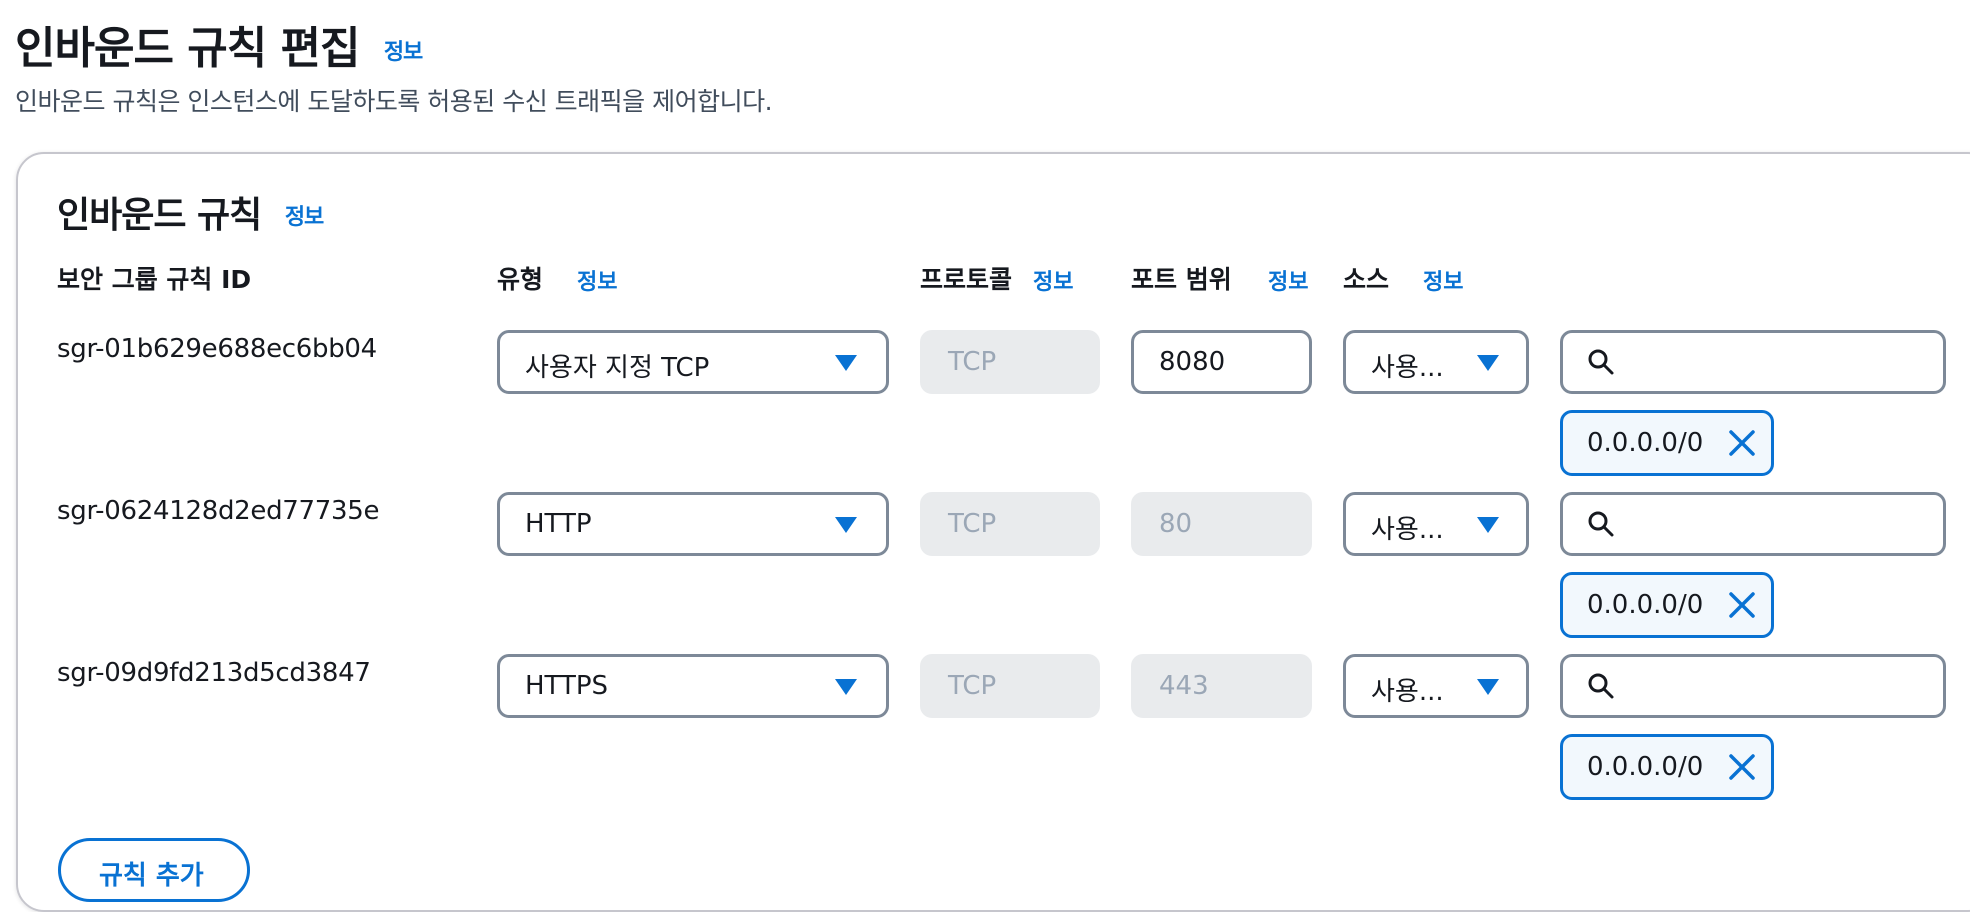 This screenshot has height=912, width=1970. Describe the element at coordinates (403, 52) in the screenshot. I see `page-info-link: 정보` at that location.